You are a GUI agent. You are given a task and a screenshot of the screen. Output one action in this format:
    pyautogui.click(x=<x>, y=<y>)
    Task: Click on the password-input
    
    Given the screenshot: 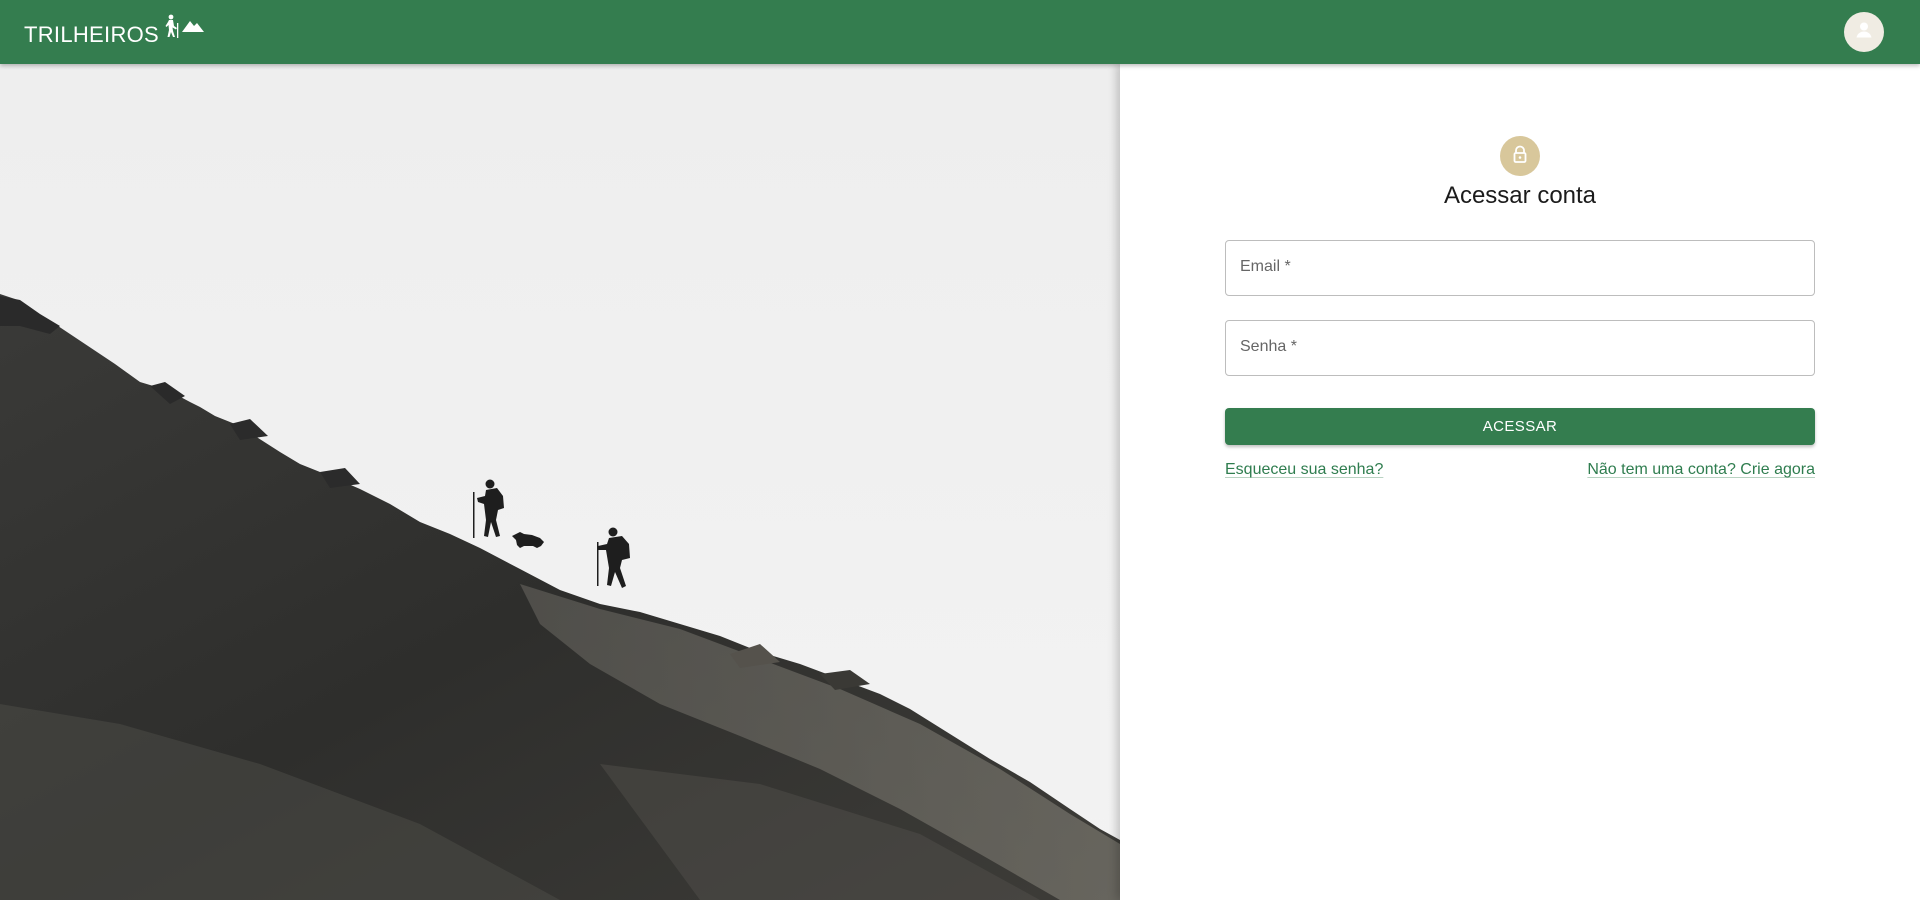 What is the action you would take?
    pyautogui.click(x=1520, y=348)
    